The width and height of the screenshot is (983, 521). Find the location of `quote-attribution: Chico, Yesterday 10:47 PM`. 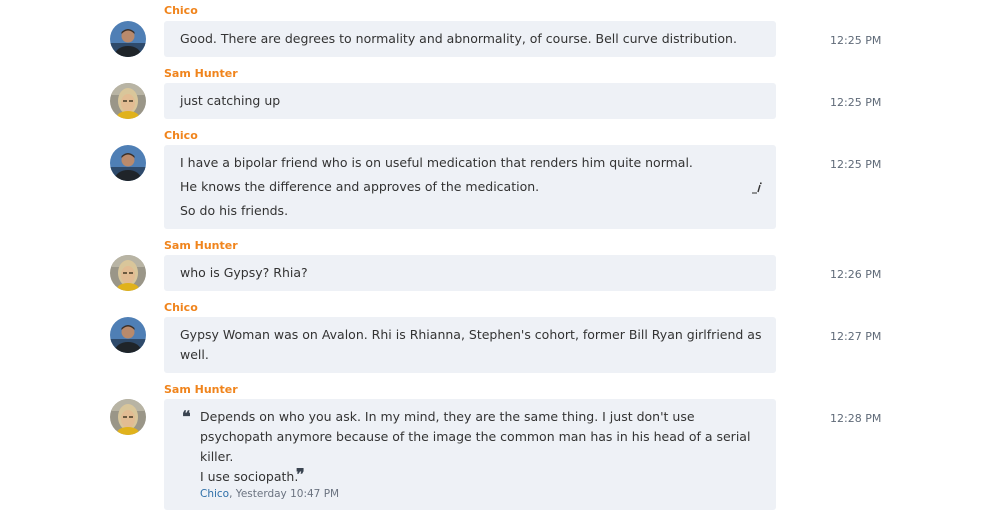

quote-attribution: Chico, Yesterday 10:47 PM is located at coordinates (269, 494).